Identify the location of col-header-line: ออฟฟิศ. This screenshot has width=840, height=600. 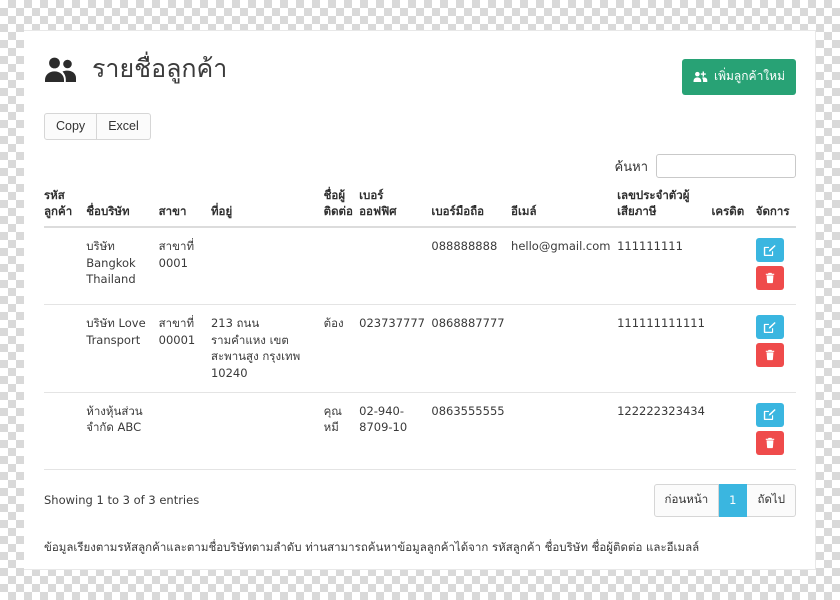
(378, 210).